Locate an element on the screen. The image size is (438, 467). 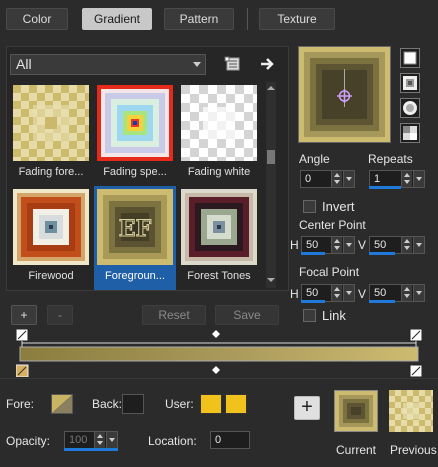
invert-checkbox is located at coordinates (309, 206).